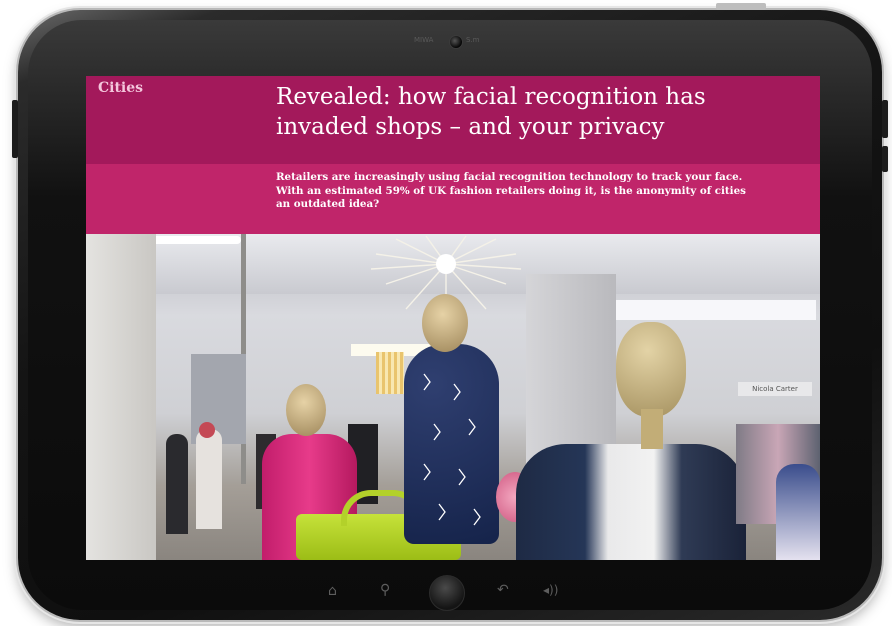 This screenshot has width=892, height=626. I want to click on shop-sign: Nicola Carter, so click(775, 389).